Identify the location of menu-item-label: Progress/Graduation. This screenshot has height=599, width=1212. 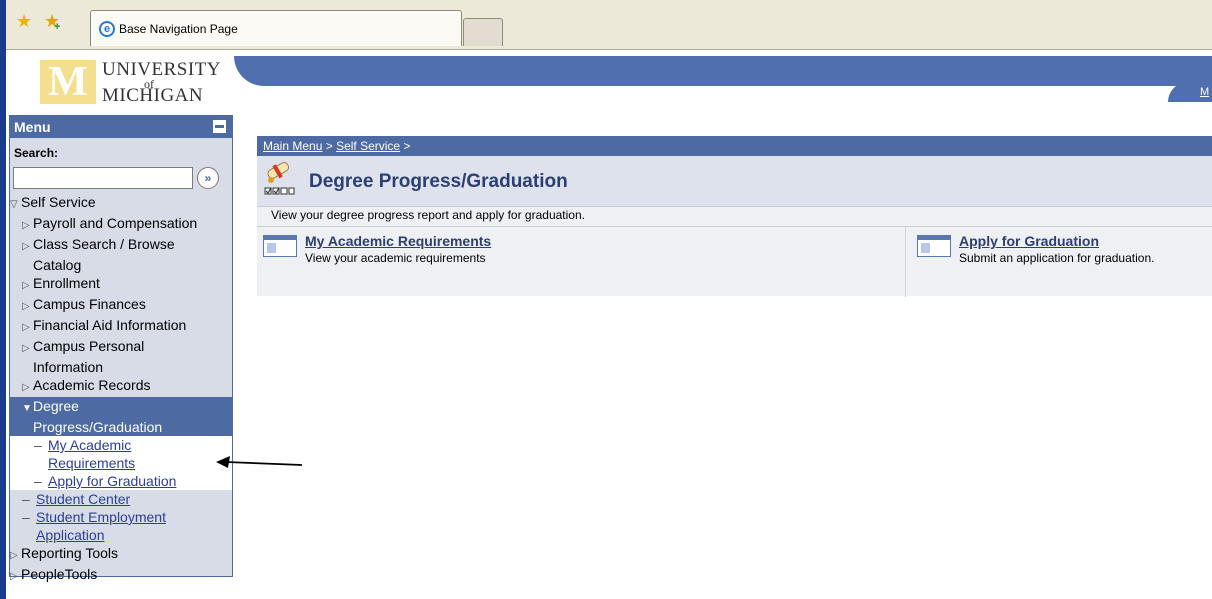
(98, 427).